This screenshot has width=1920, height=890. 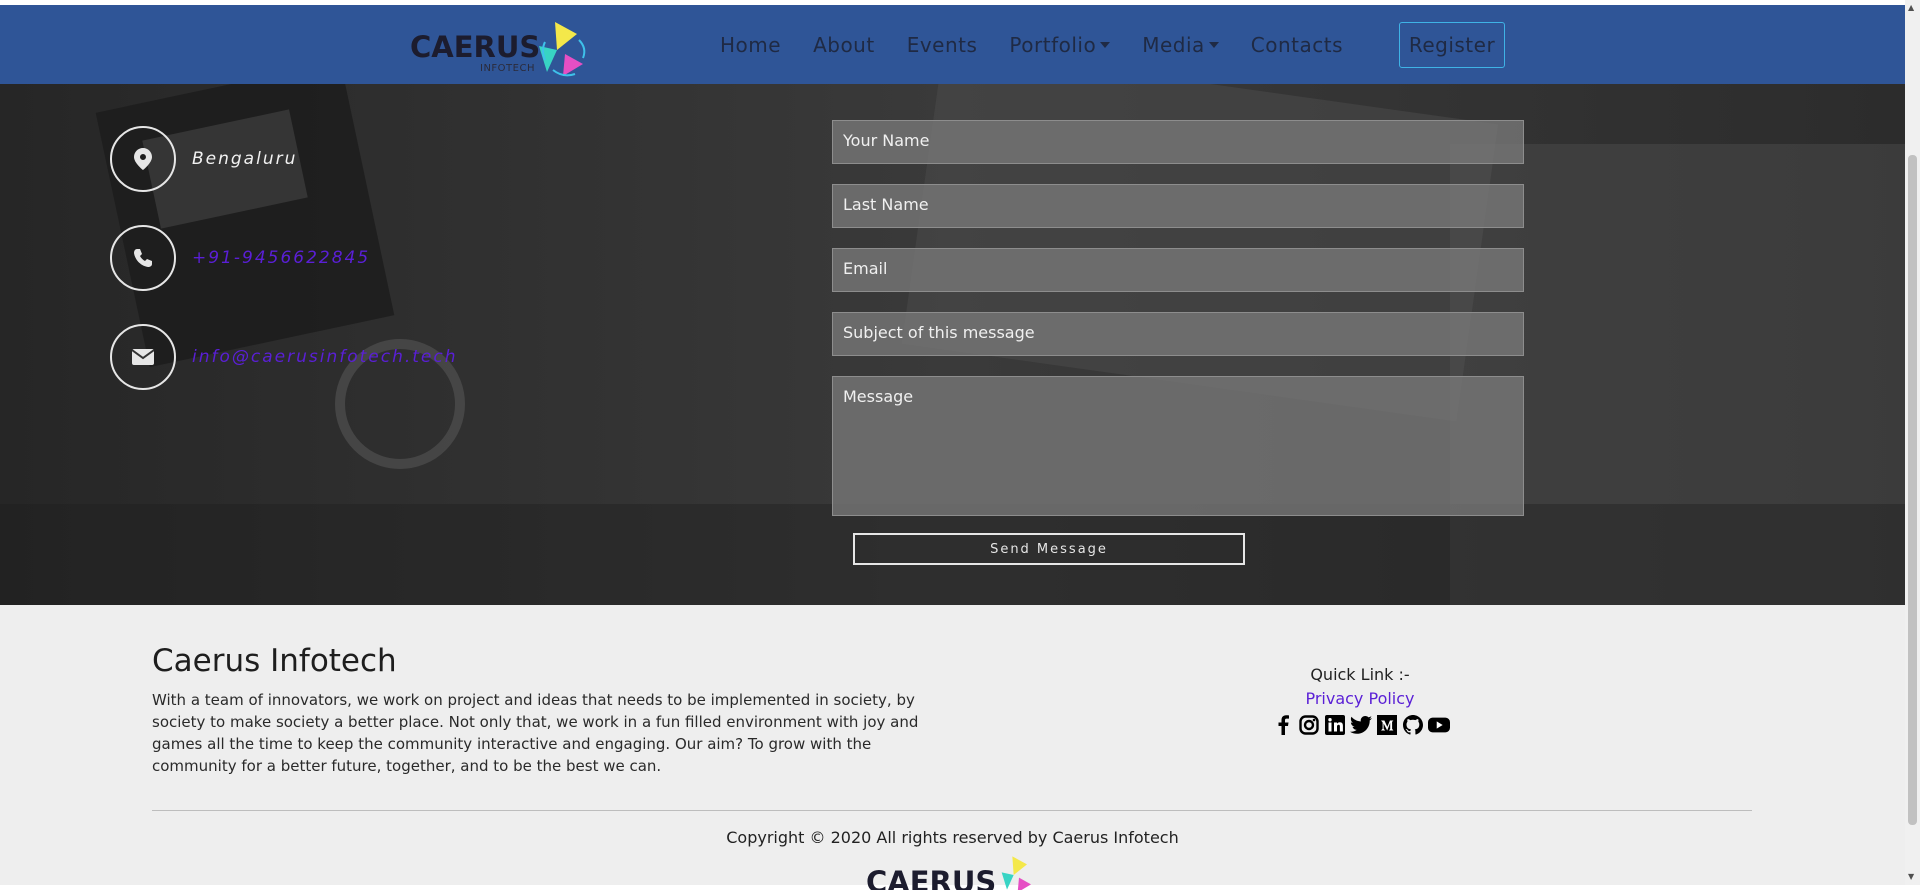 I want to click on email-field: Email, so click(x=1178, y=270).